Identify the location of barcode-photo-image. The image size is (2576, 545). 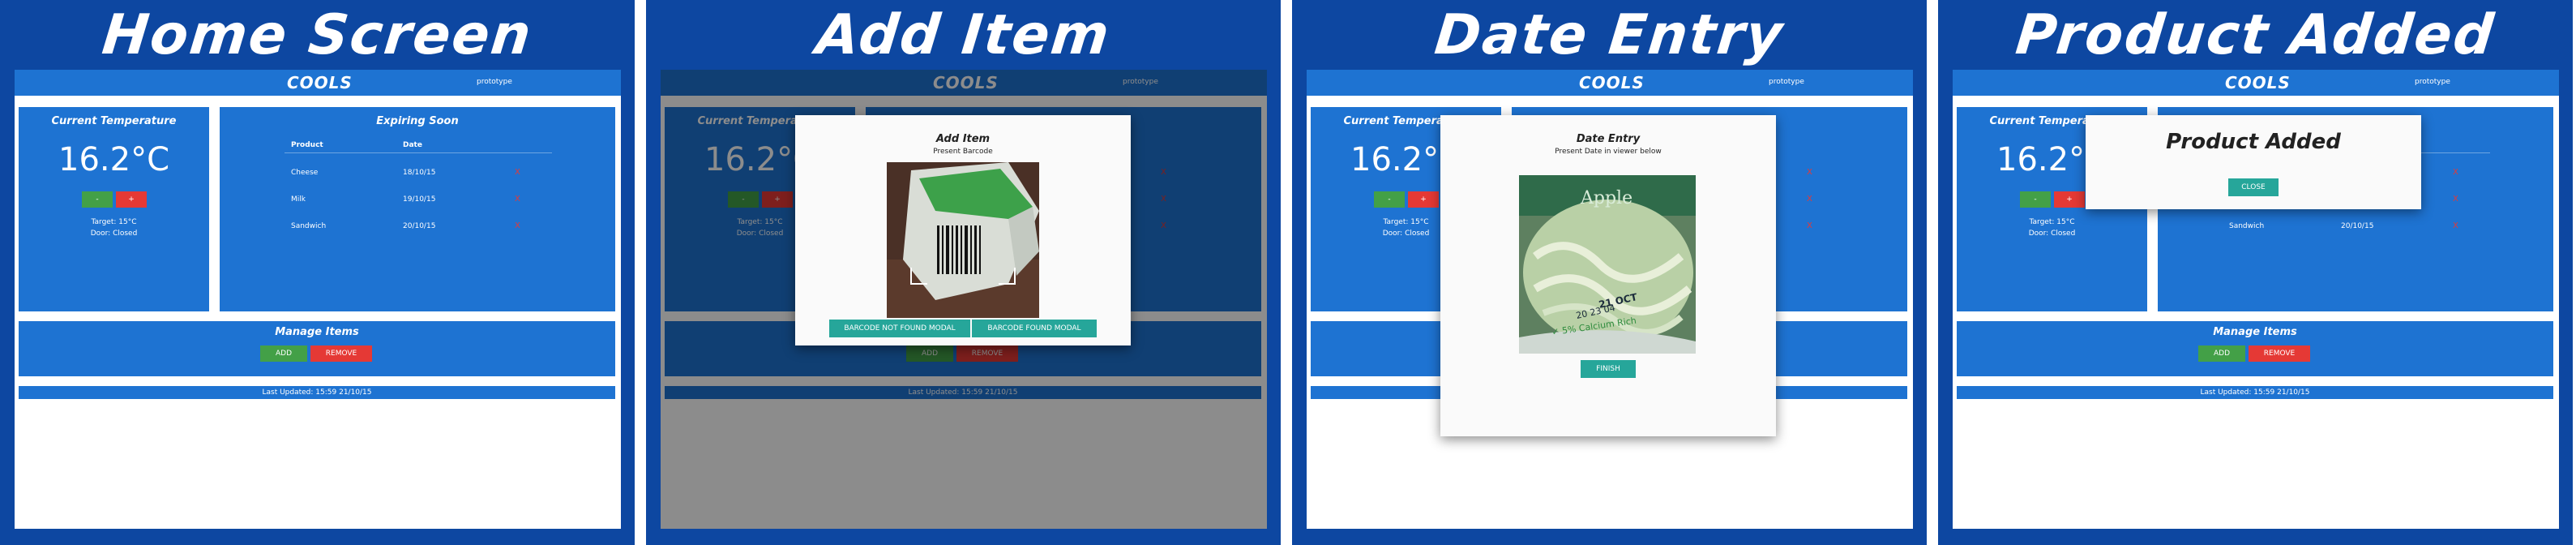
(963, 240).